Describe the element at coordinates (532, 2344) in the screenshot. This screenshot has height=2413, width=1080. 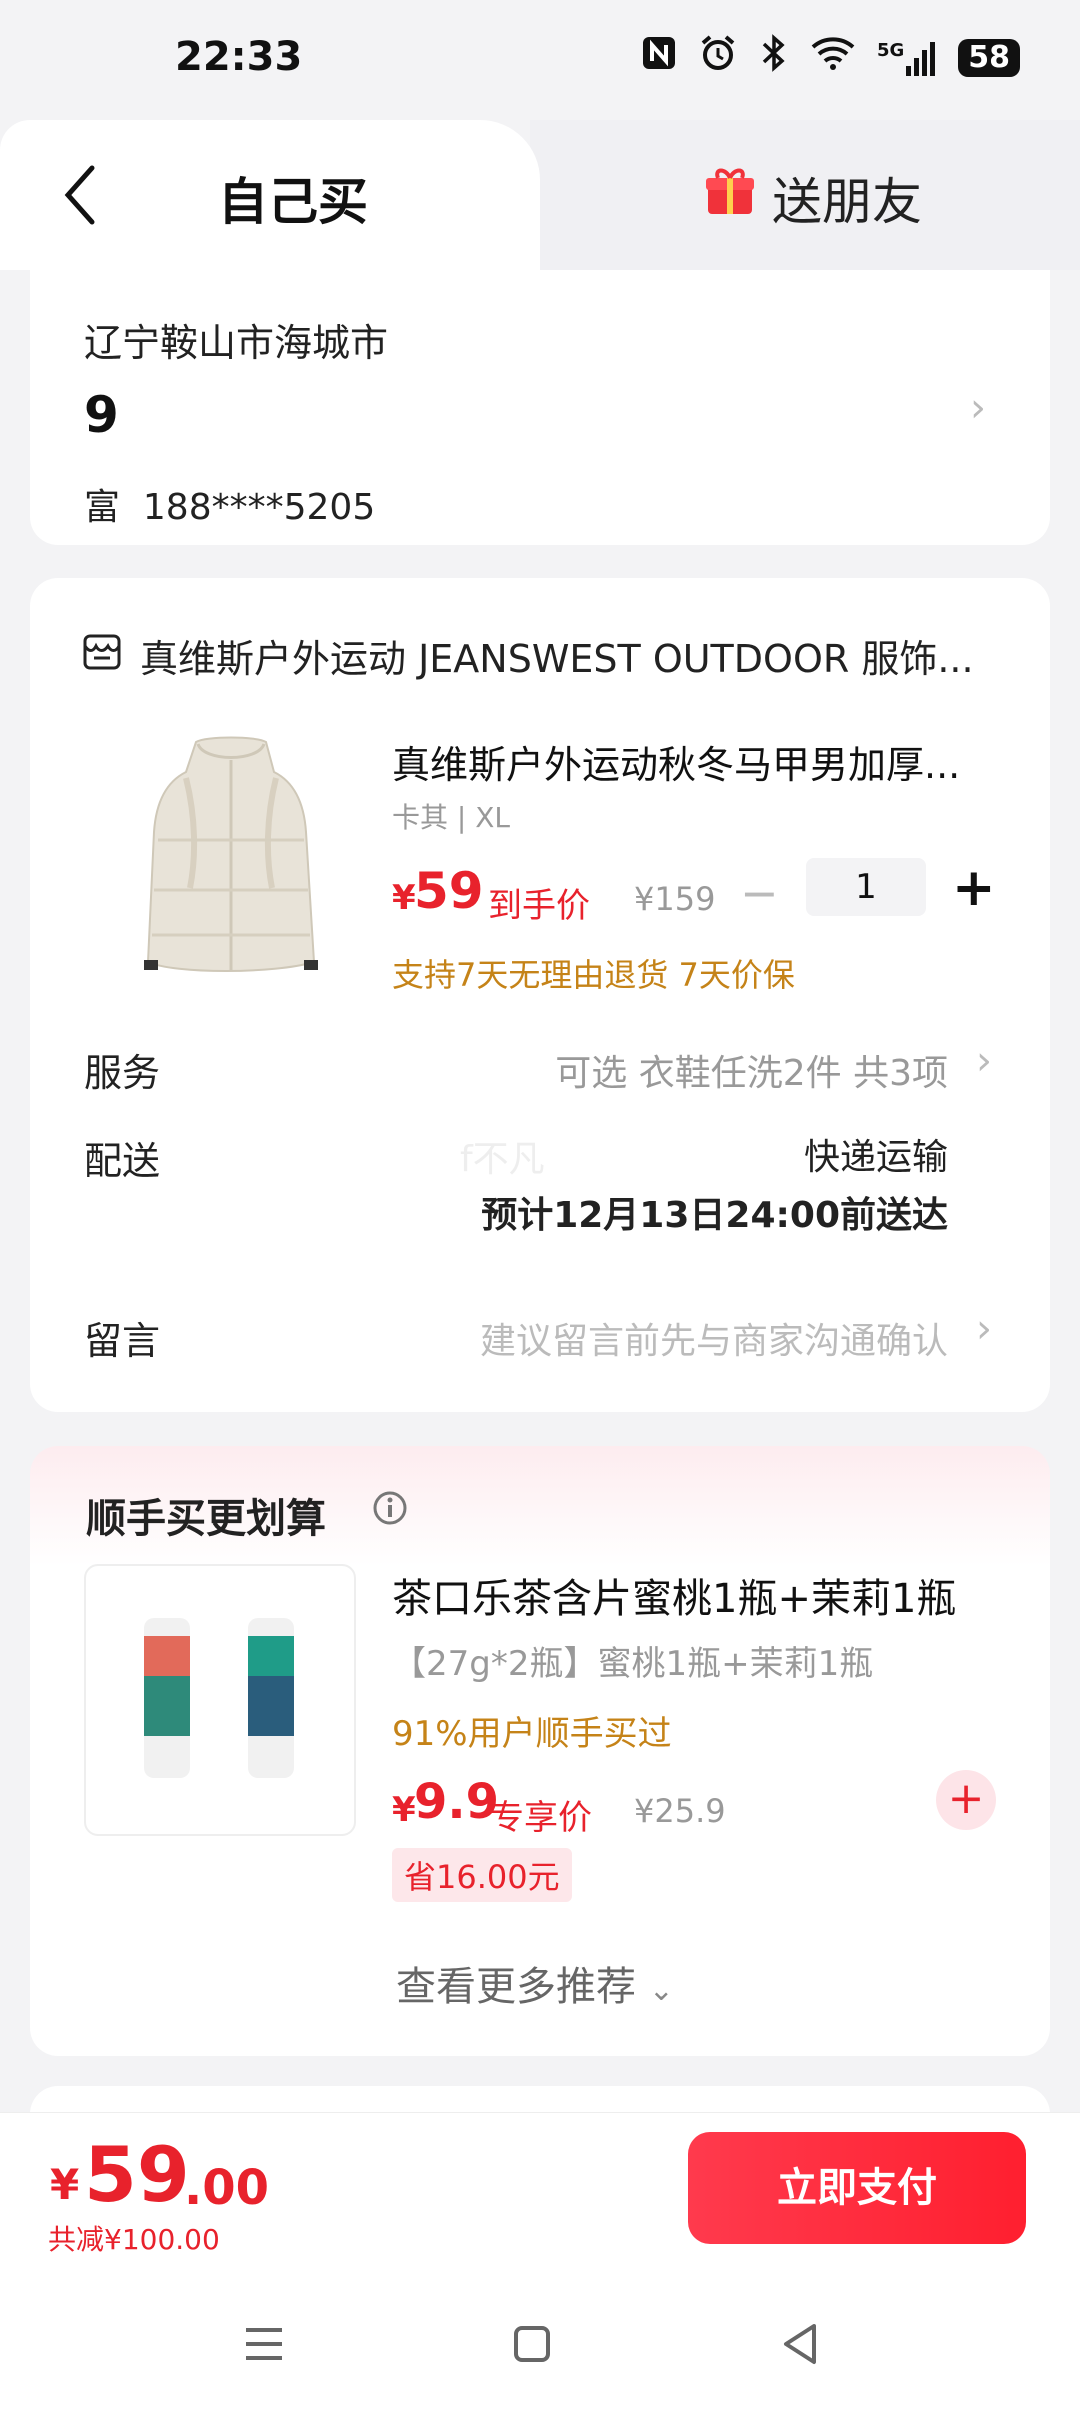
I see `home-nav-icon` at that location.